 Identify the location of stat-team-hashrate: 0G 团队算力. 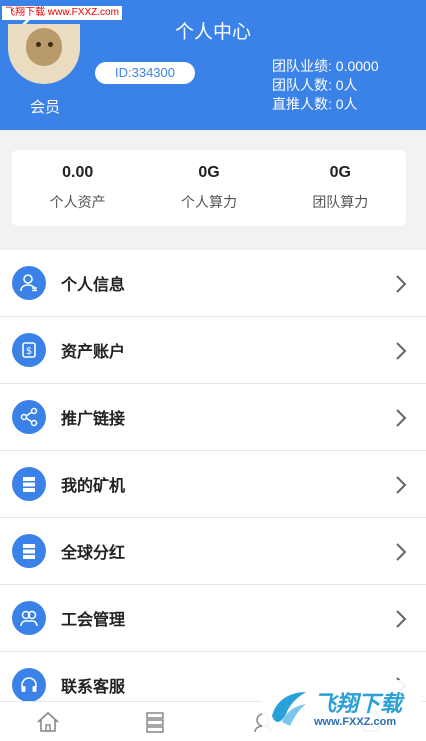
(340, 188).